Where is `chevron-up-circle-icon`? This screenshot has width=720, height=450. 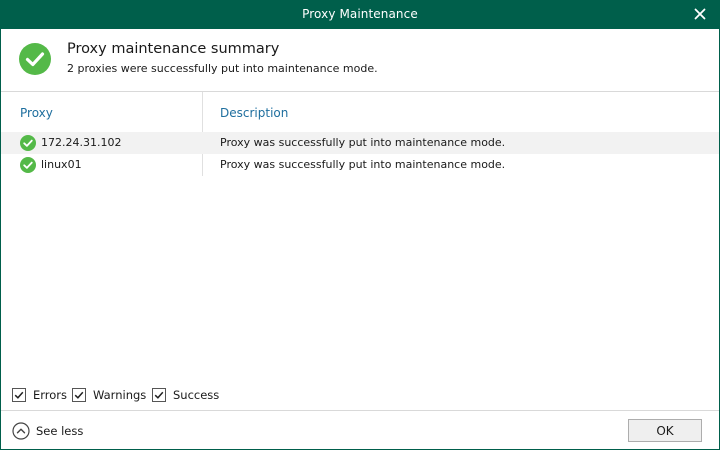 chevron-up-circle-icon is located at coordinates (21, 431).